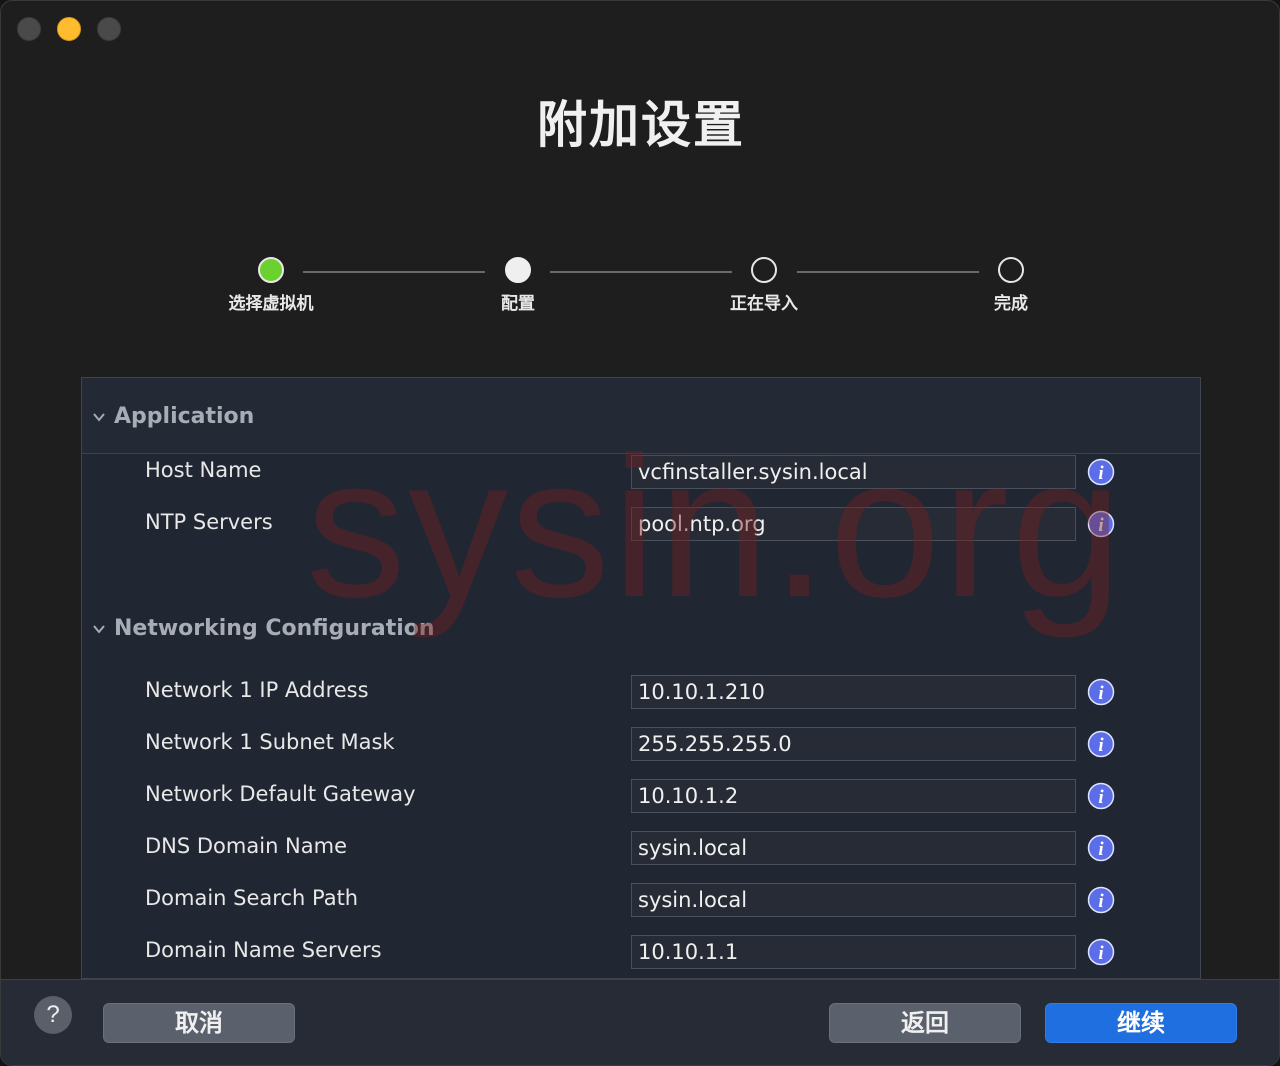 The image size is (1280, 1066). I want to click on field-row-default-gateway: Network Default Gateway i, so click(641, 797).